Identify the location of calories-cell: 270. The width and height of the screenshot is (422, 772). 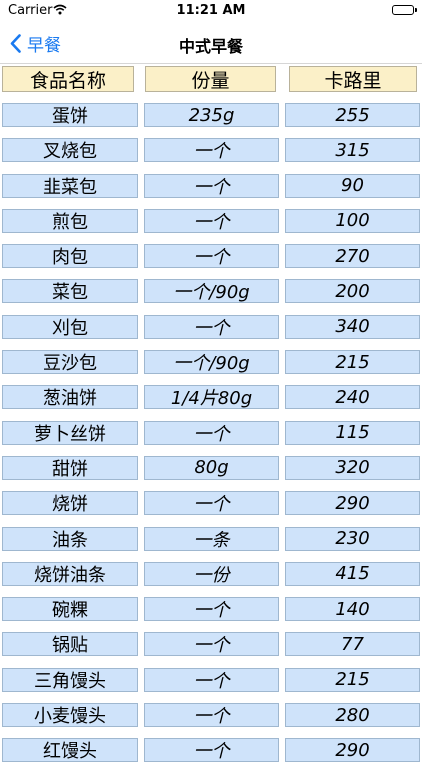
(352, 256).